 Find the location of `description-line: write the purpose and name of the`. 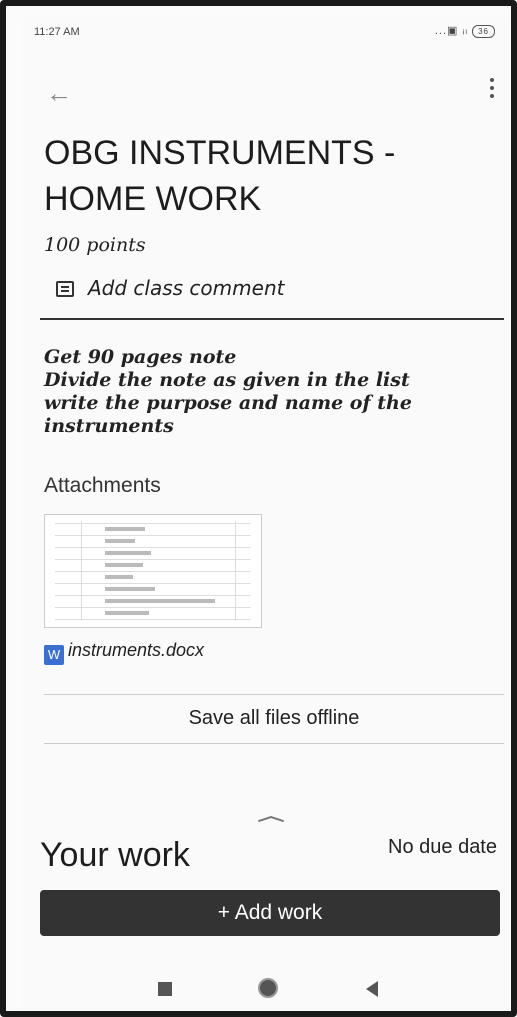

description-line: write the purpose and name of the is located at coordinates (228, 403).